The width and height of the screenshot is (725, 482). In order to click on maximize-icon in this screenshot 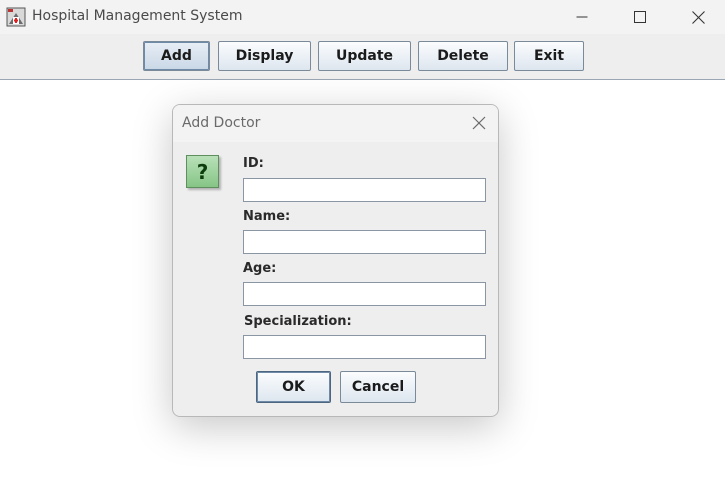, I will do `click(640, 17)`.